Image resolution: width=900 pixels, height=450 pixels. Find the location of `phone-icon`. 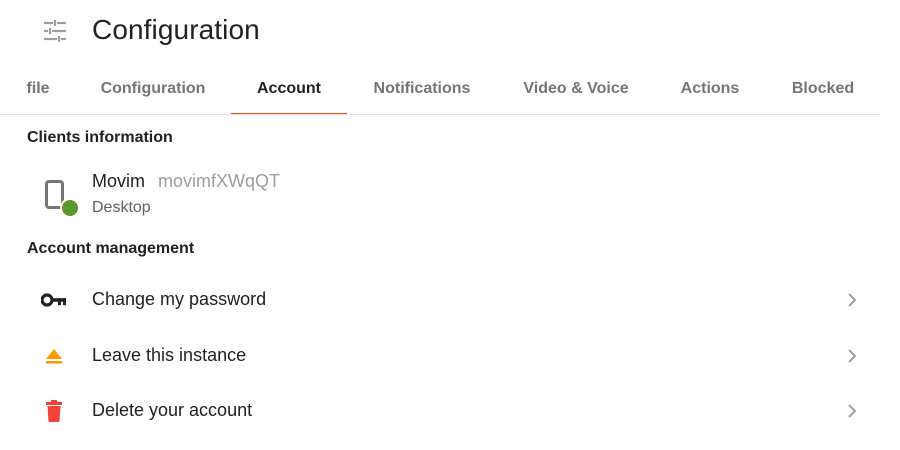

phone-icon is located at coordinates (61, 199).